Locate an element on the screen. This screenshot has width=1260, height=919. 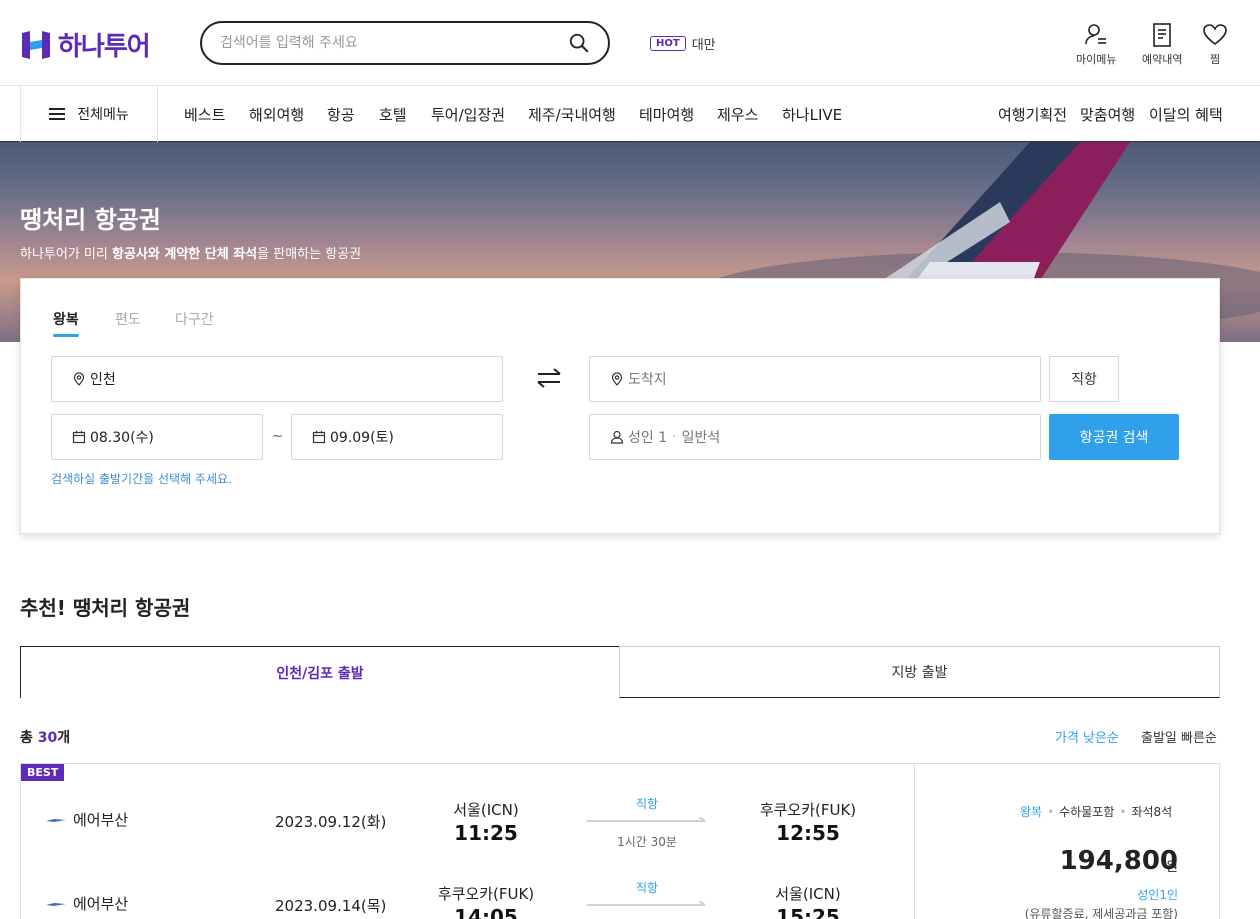
per-adult-label: 성인1인 is located at coordinates (1157, 895).